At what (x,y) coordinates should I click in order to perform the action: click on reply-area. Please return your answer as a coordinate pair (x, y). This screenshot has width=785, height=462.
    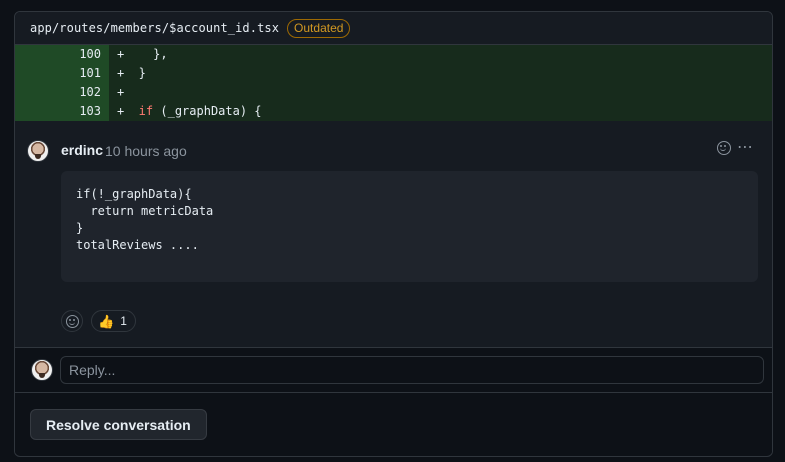
    Looking at the image, I should click on (393, 369).